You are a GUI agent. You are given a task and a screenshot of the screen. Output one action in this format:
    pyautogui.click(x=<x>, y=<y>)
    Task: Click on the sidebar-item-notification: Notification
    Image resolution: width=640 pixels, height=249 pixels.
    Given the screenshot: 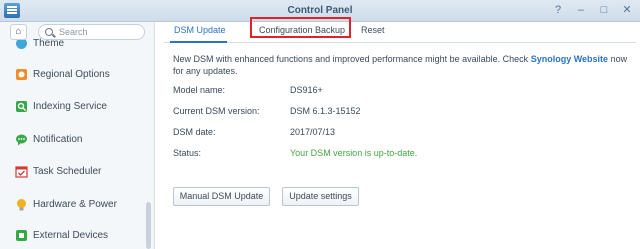 What is the action you would take?
    pyautogui.click(x=75, y=139)
    